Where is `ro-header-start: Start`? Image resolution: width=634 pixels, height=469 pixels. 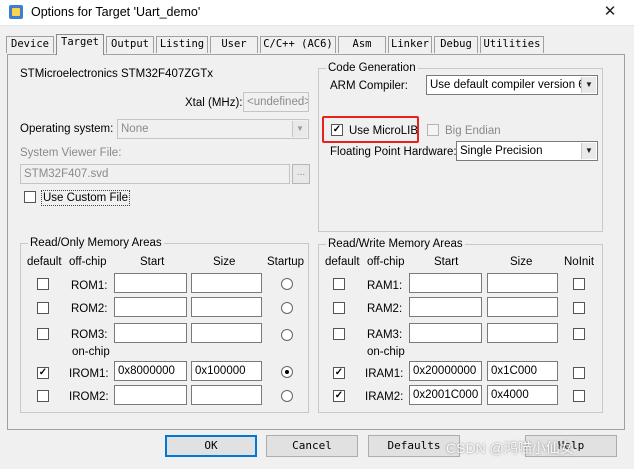 ro-header-start: Start is located at coordinates (152, 262).